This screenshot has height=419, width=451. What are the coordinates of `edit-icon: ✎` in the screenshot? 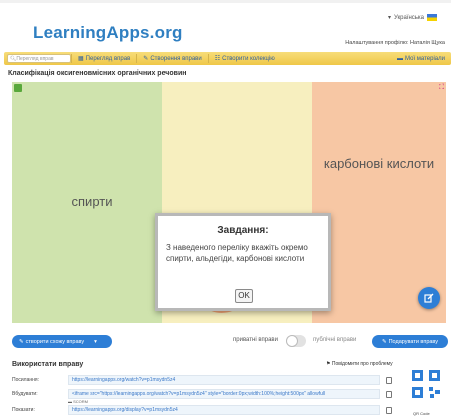 It's located at (21, 341).